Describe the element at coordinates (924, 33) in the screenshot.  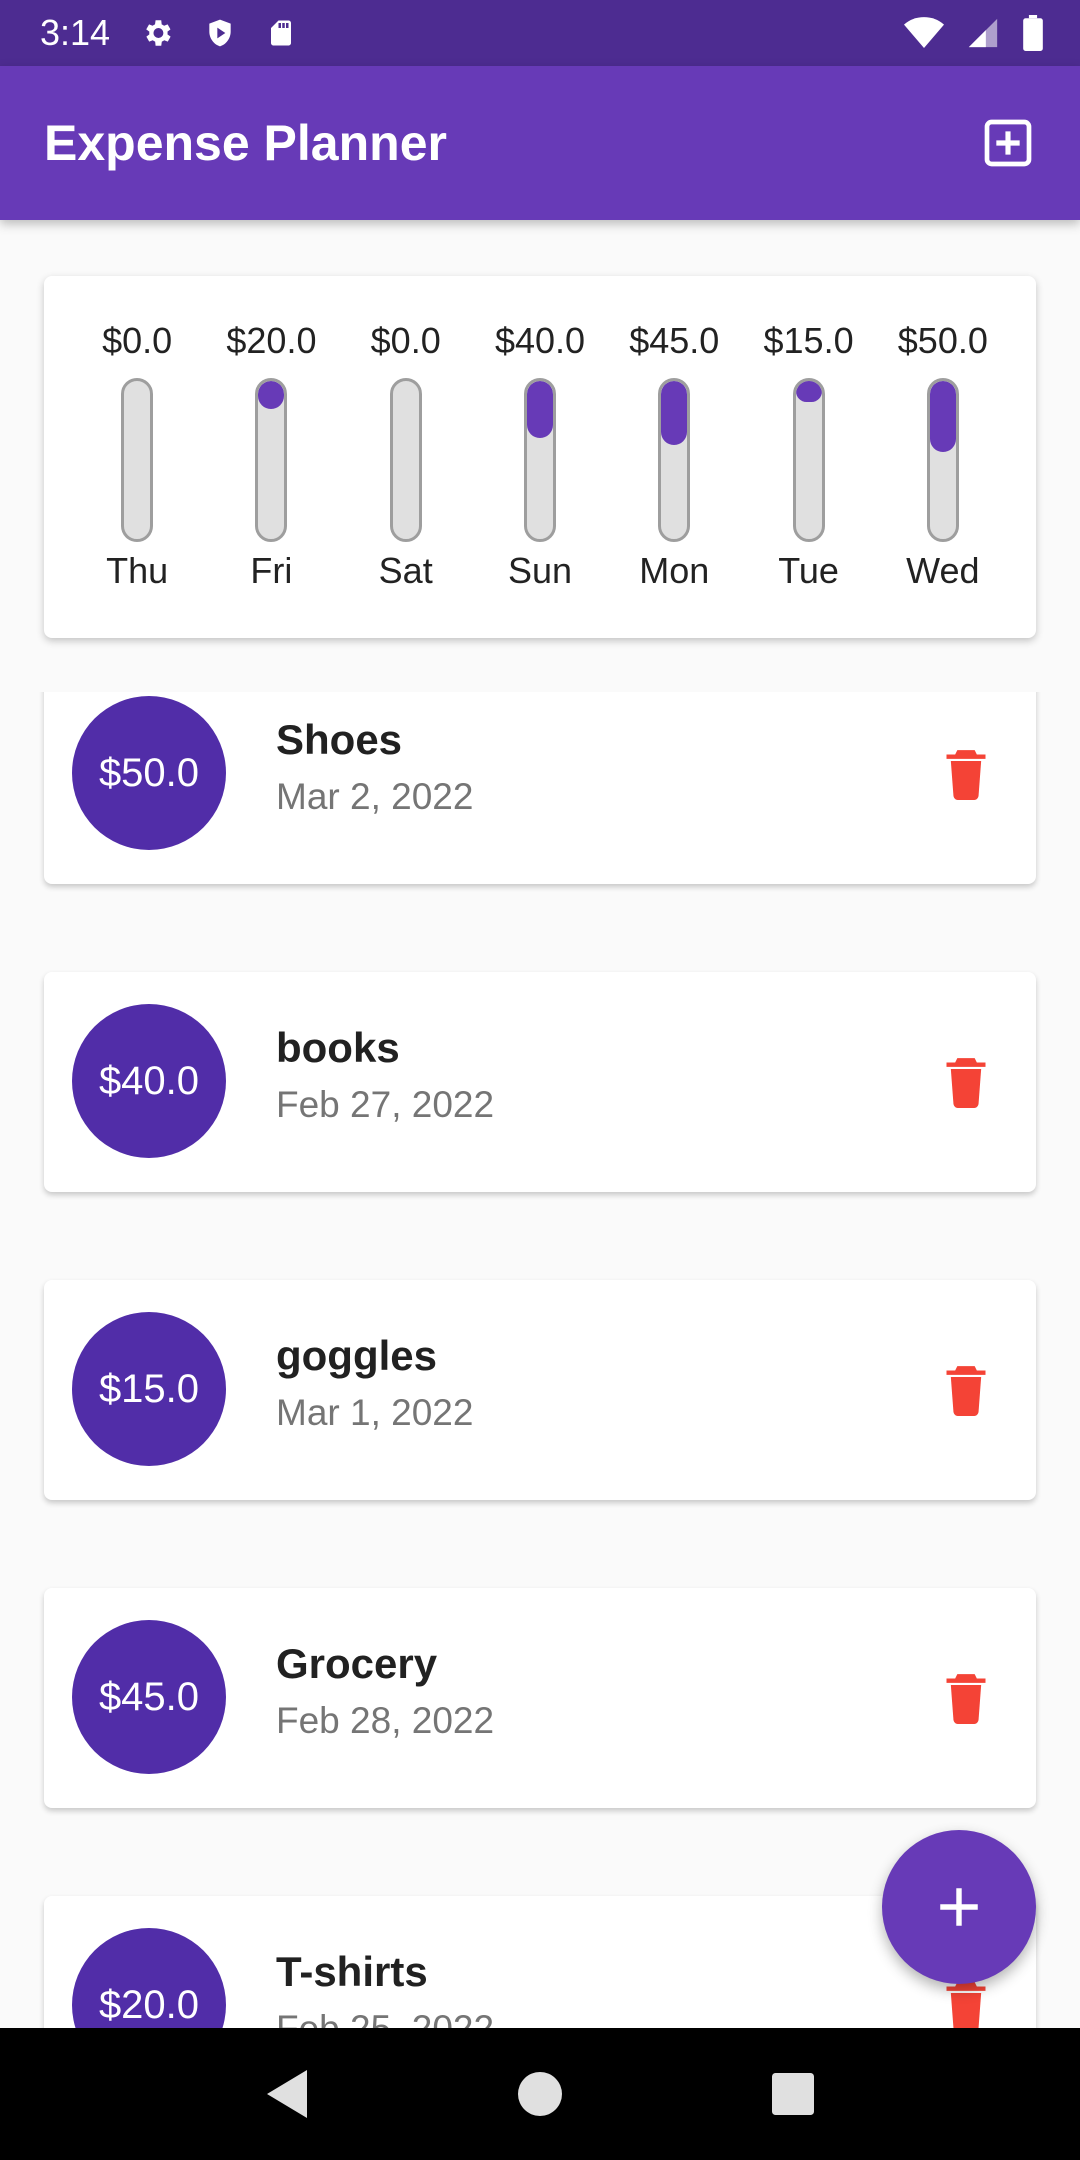
I see `wifi-icon` at that location.